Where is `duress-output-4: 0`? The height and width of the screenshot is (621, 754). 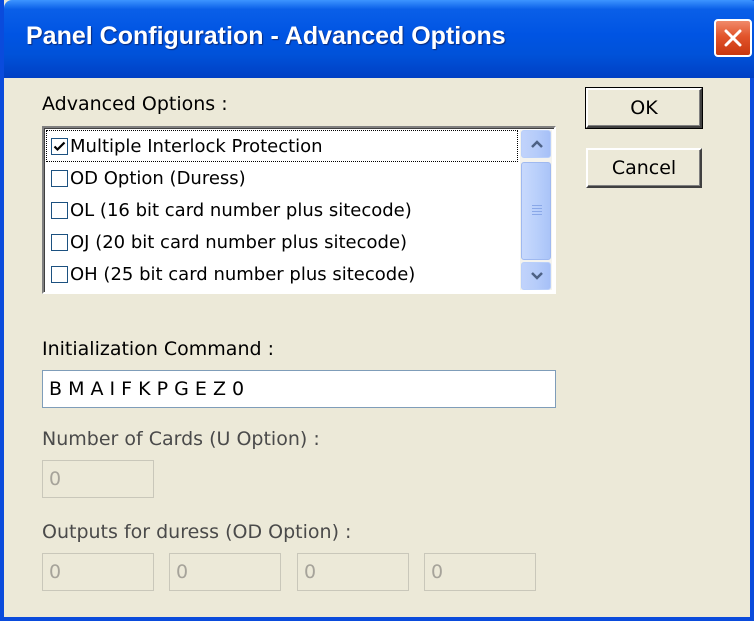 duress-output-4: 0 is located at coordinates (480, 572).